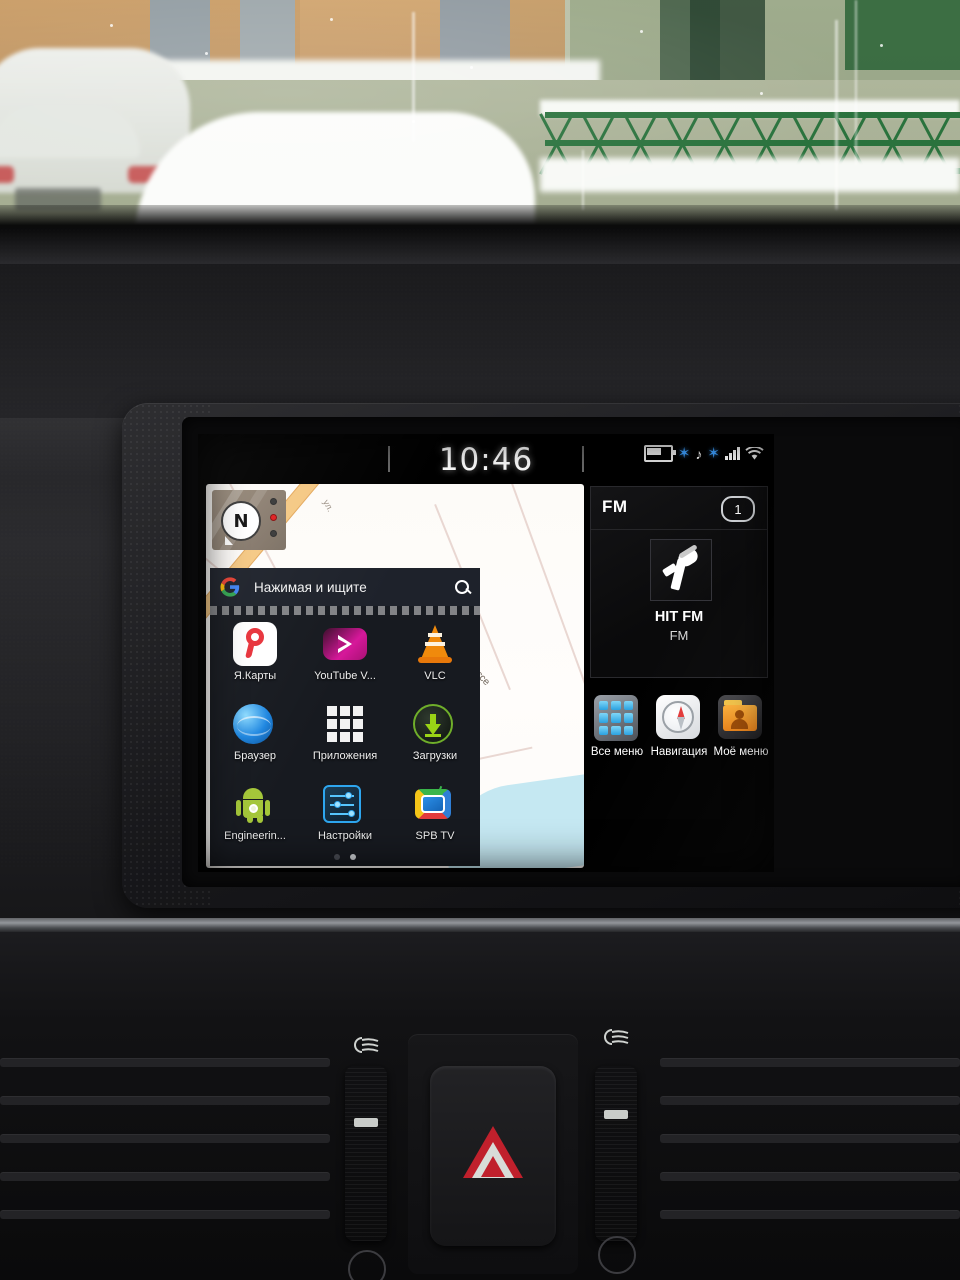 The height and width of the screenshot is (1280, 960). What do you see at coordinates (738, 509) in the screenshot?
I see `radio-preset-badge: 1` at bounding box center [738, 509].